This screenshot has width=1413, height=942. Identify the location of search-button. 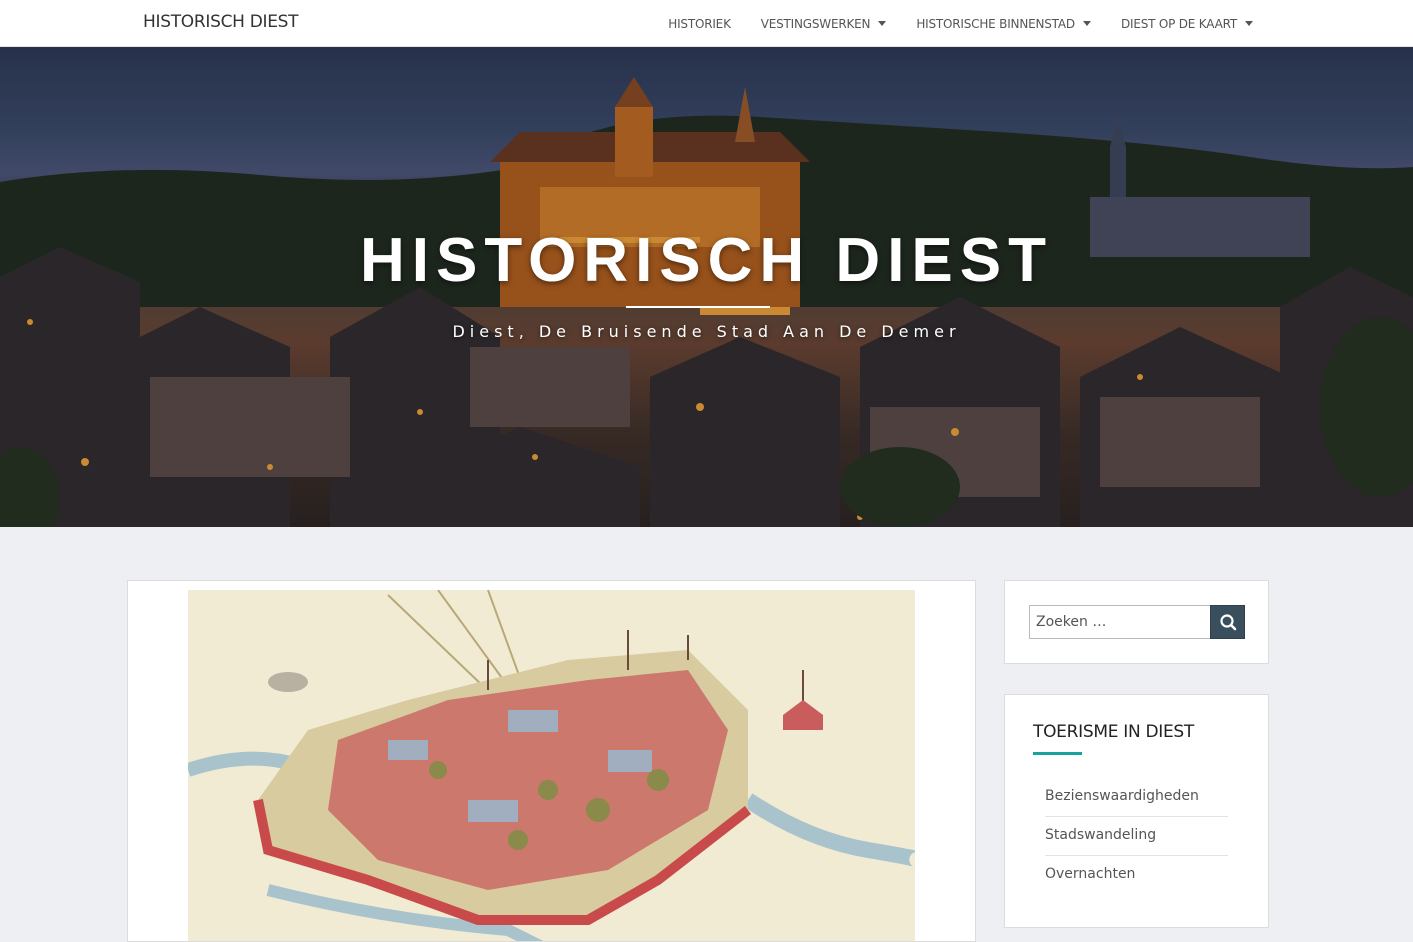
(1227, 622).